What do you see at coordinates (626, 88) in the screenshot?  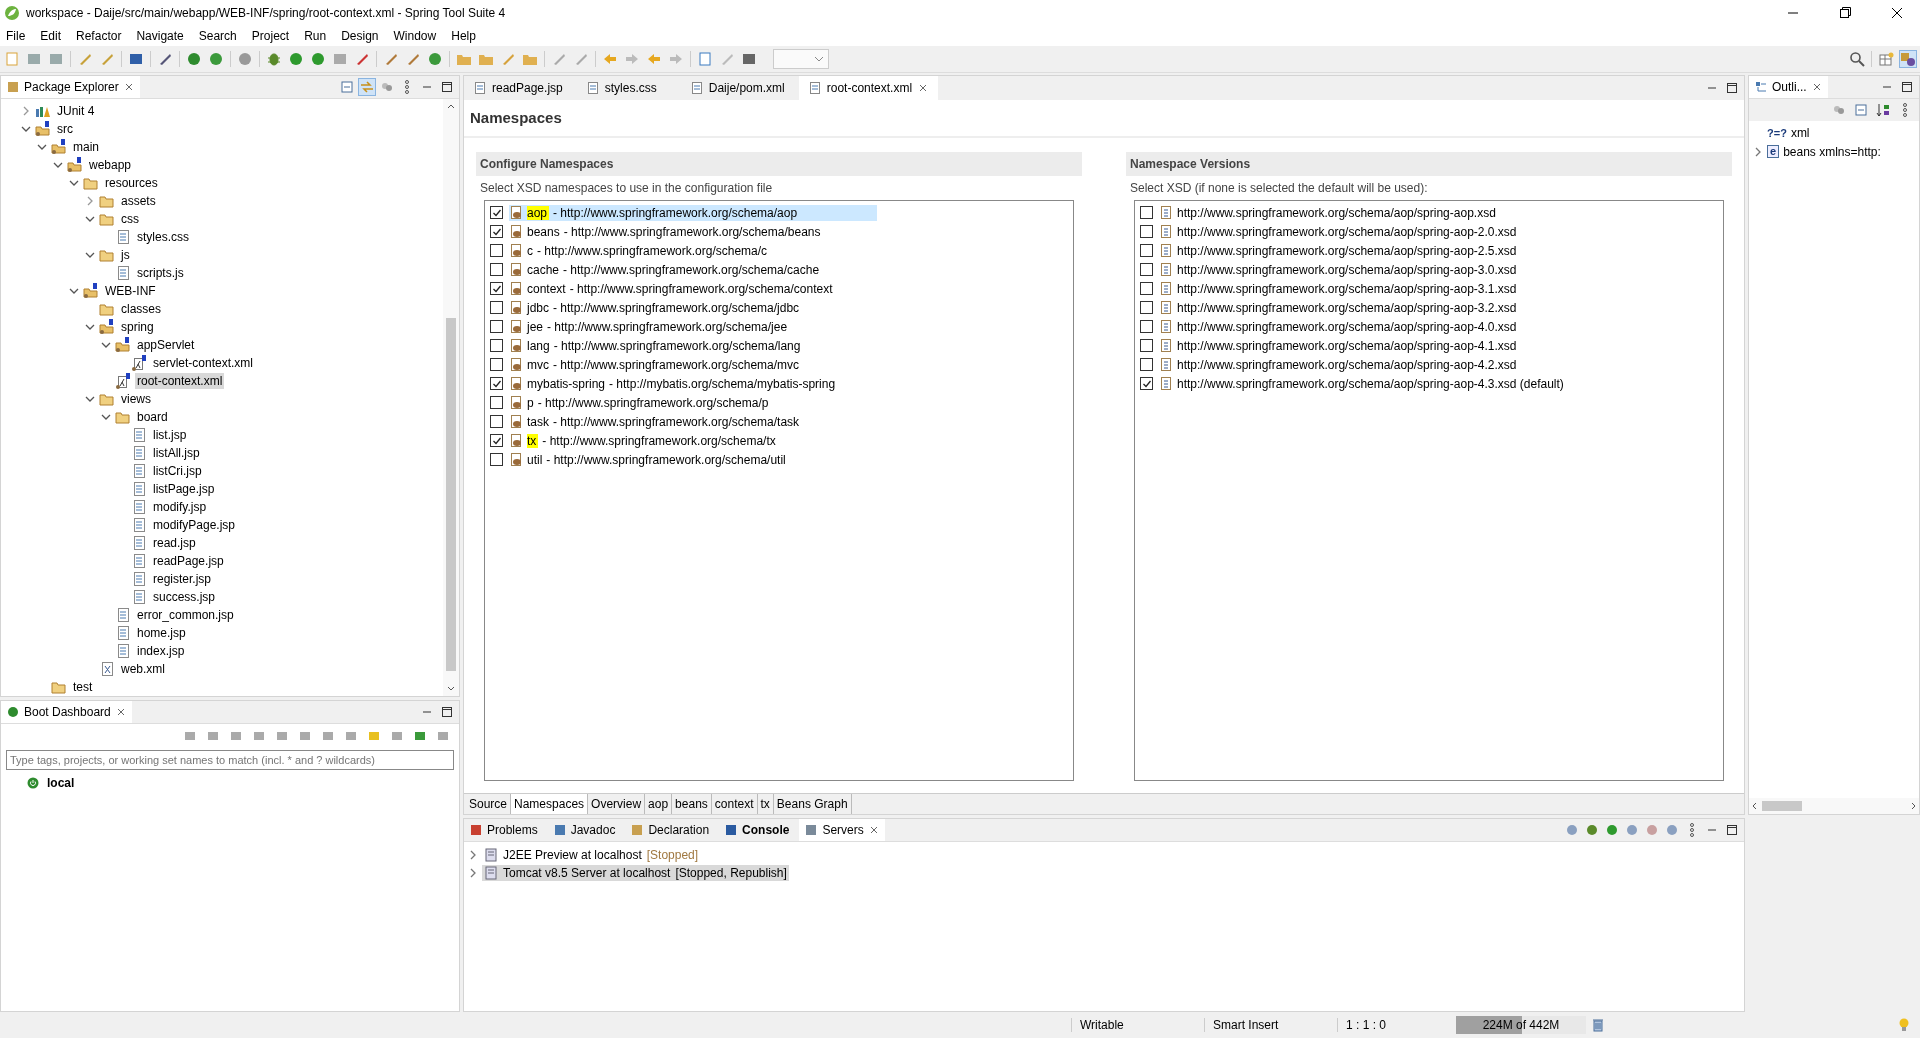 I see `editor-tab: styles.css` at bounding box center [626, 88].